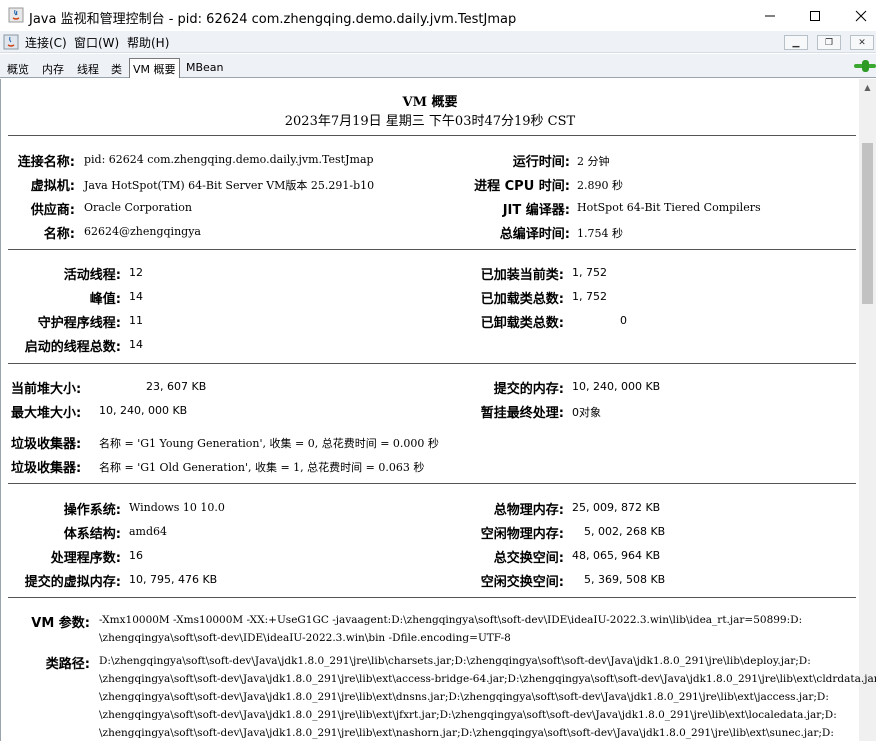  Describe the element at coordinates (865, 66) in the screenshot. I see `connection-status-icon` at that location.